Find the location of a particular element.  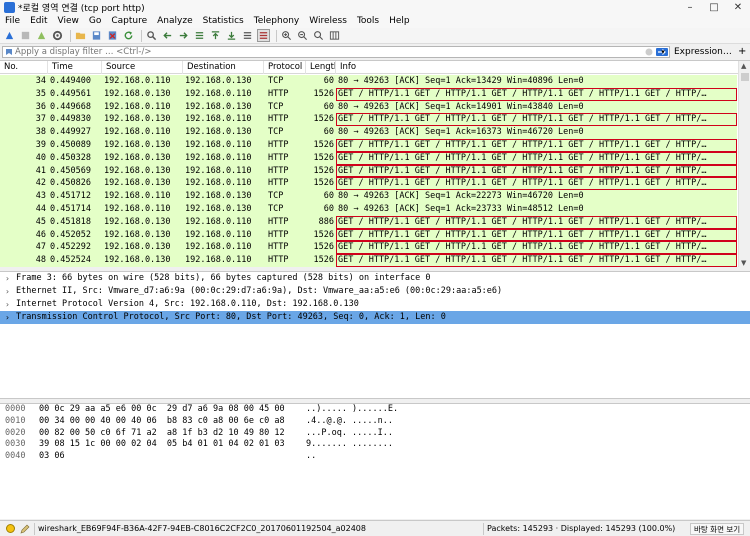

column-header-length: Length is located at coordinates (321, 67).